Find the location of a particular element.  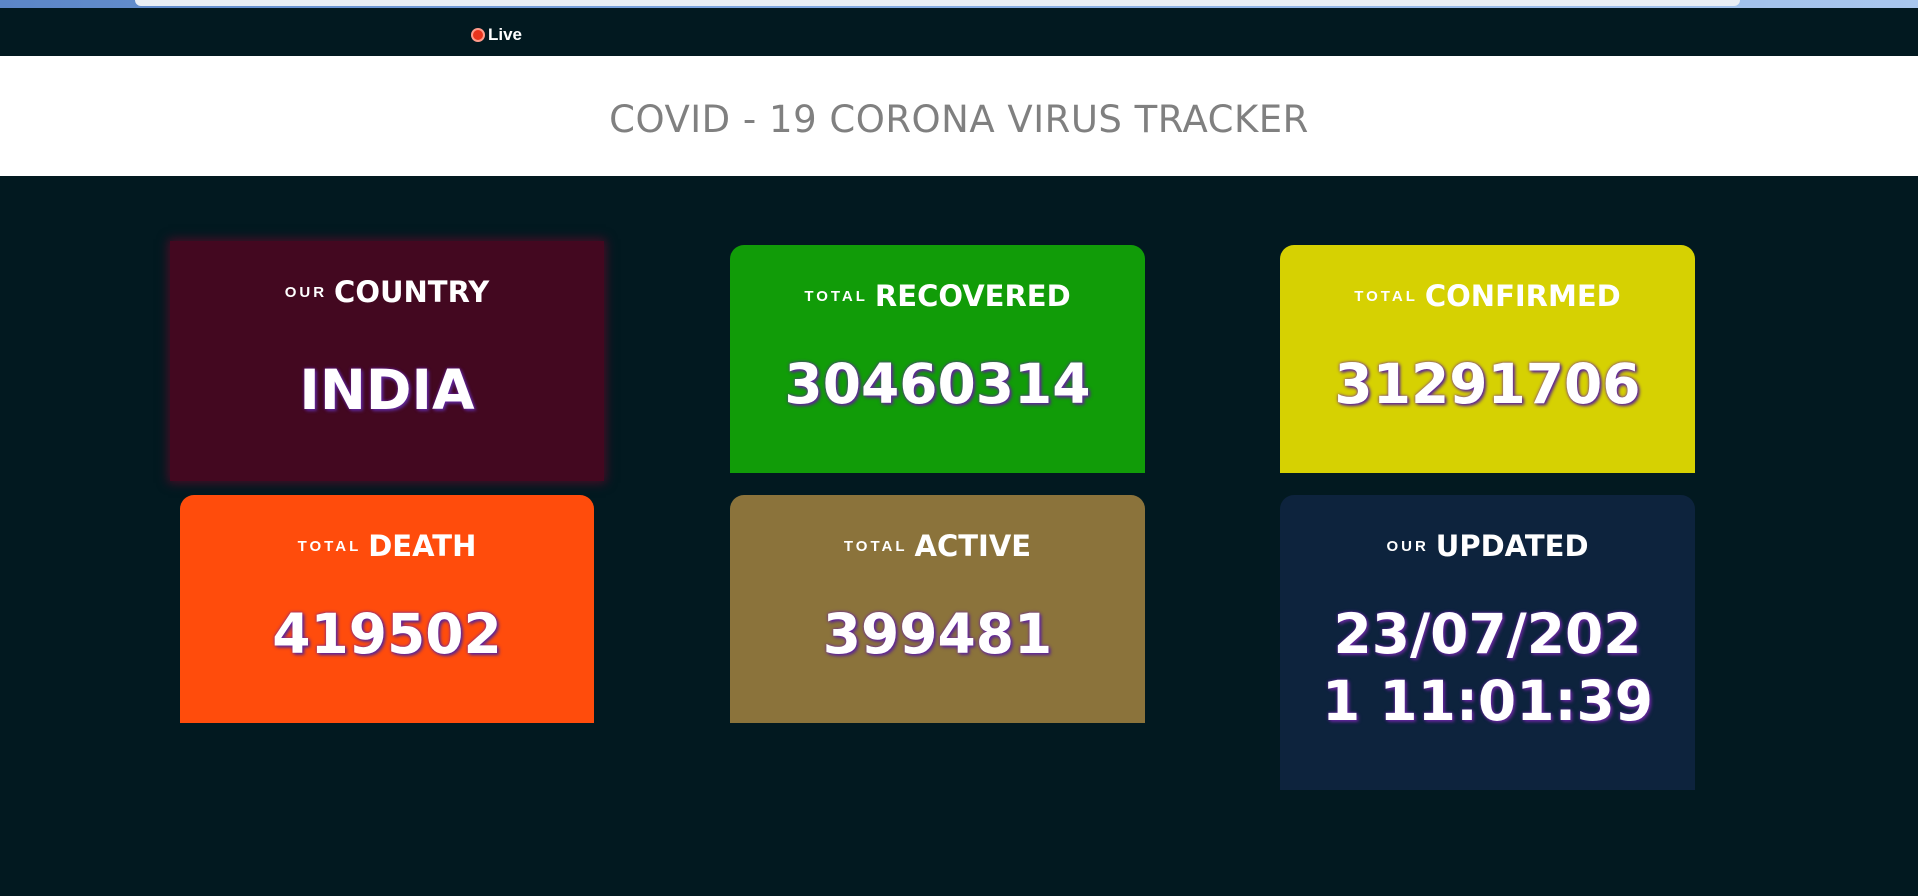

recovered-value: 30460314 is located at coordinates (937, 384).